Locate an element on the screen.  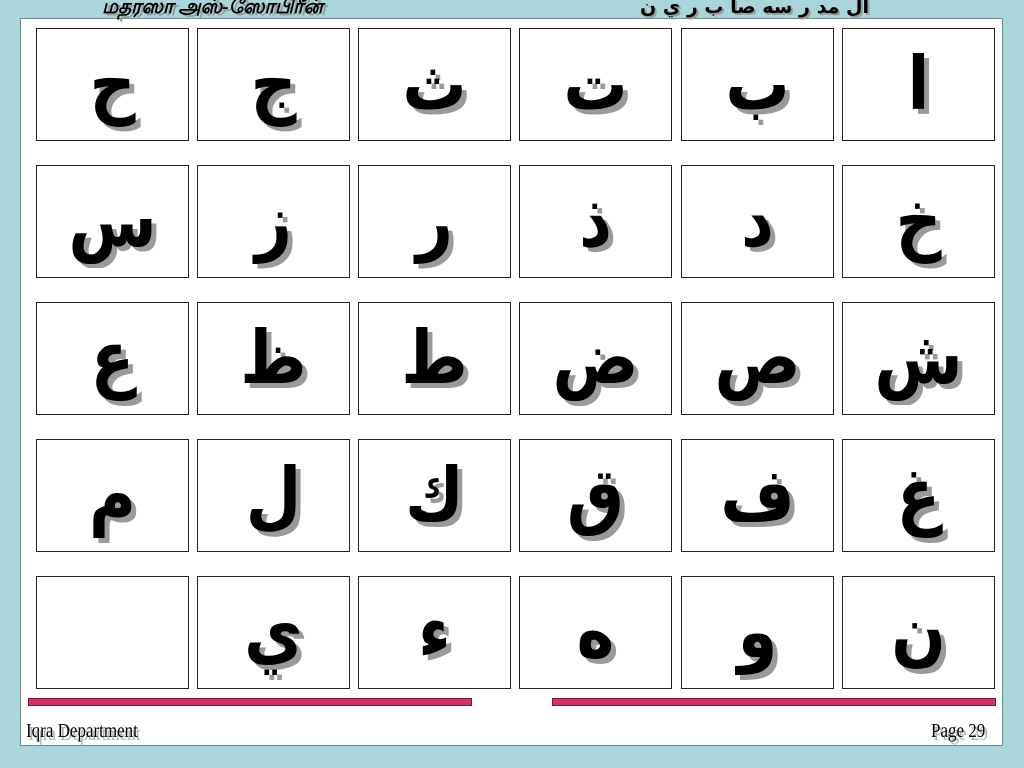
letter-card: ض is located at coordinates (595, 358).